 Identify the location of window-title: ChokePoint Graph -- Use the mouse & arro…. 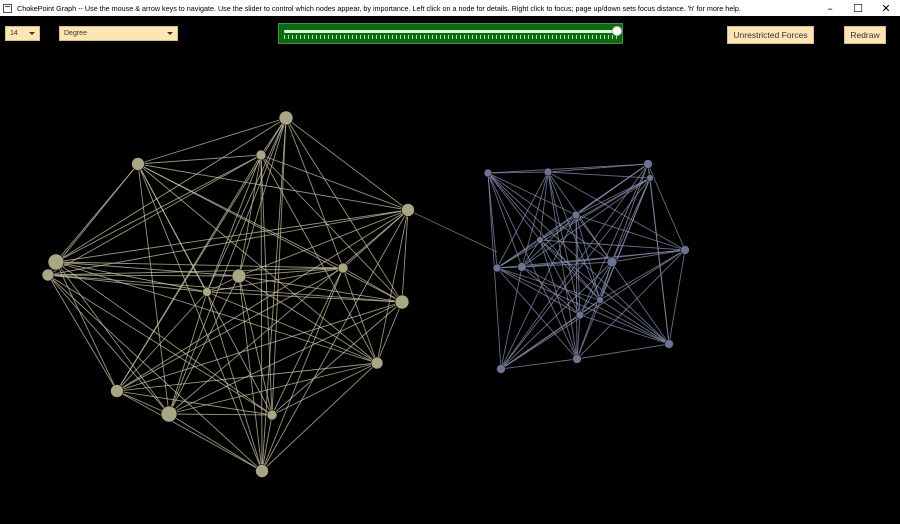
(379, 8).